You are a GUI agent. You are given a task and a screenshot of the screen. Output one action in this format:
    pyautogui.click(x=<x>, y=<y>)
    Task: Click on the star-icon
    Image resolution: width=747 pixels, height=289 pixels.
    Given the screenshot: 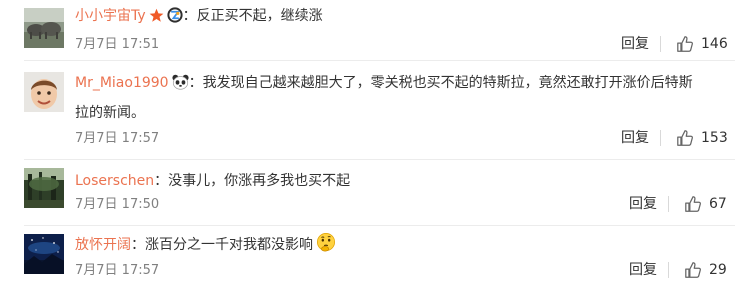 What is the action you would take?
    pyautogui.click(x=156, y=15)
    